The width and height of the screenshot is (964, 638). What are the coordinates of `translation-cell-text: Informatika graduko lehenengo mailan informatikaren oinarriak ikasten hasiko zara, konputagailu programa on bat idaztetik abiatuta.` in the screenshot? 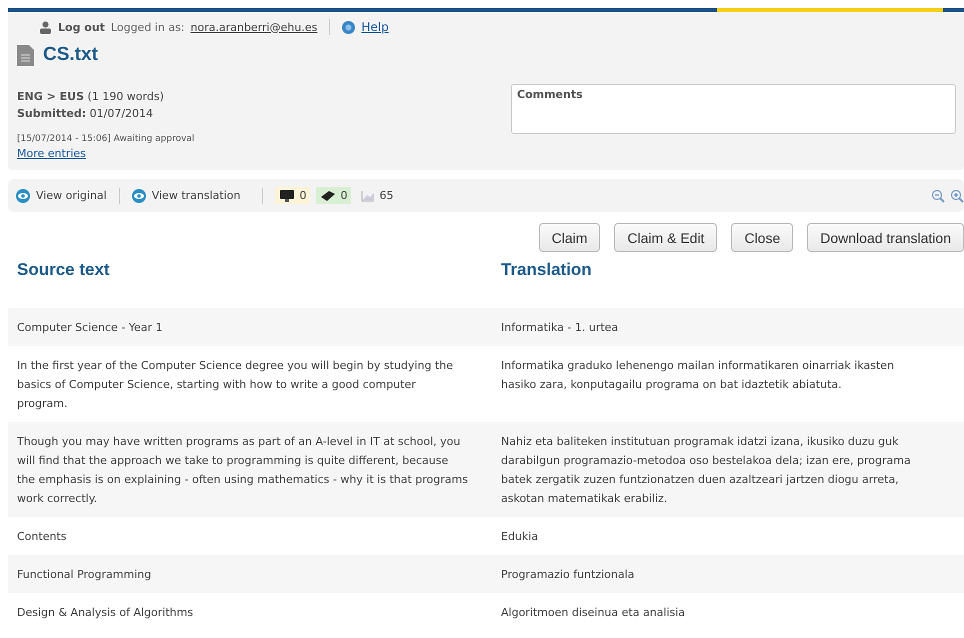 It's located at (698, 375).